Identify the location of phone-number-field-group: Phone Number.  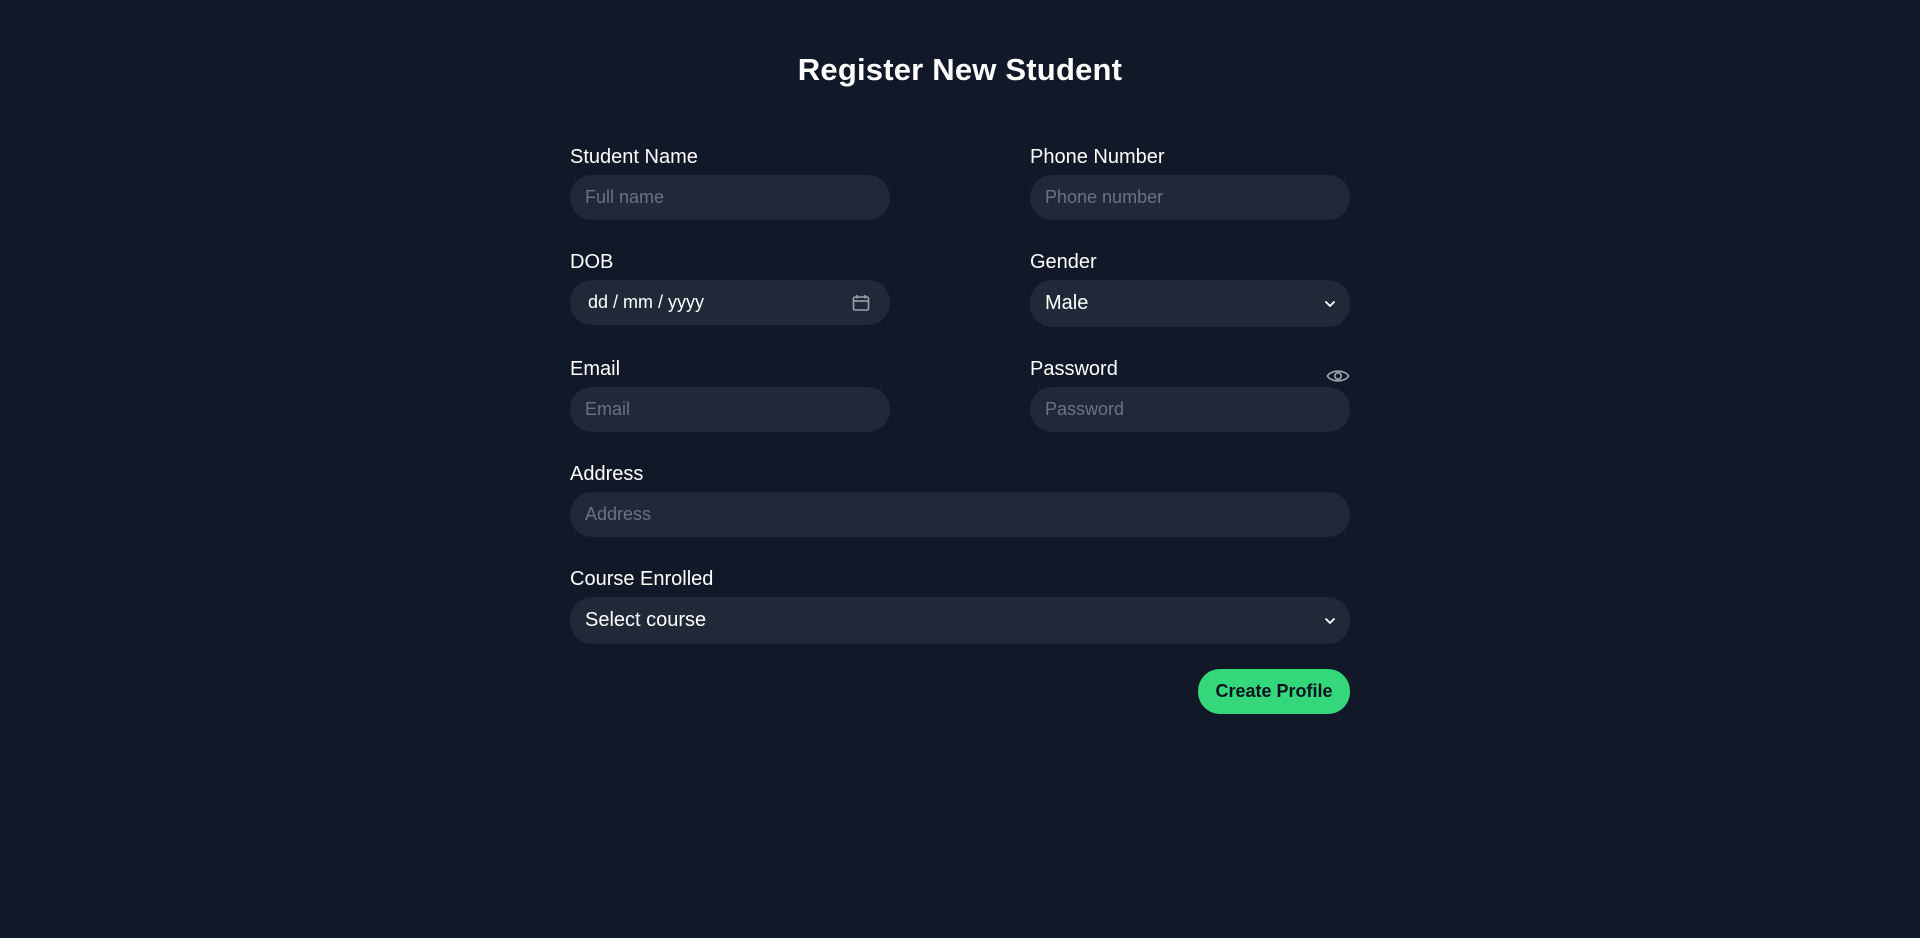
(1190, 182).